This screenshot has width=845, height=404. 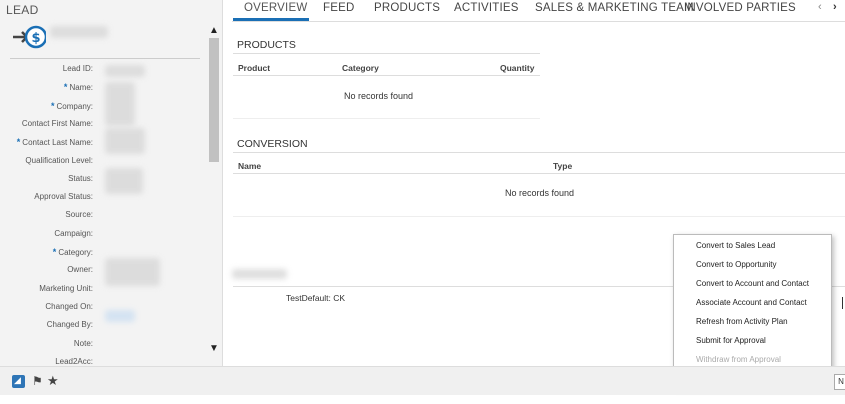 I want to click on scroll-thumb, so click(x=214, y=100).